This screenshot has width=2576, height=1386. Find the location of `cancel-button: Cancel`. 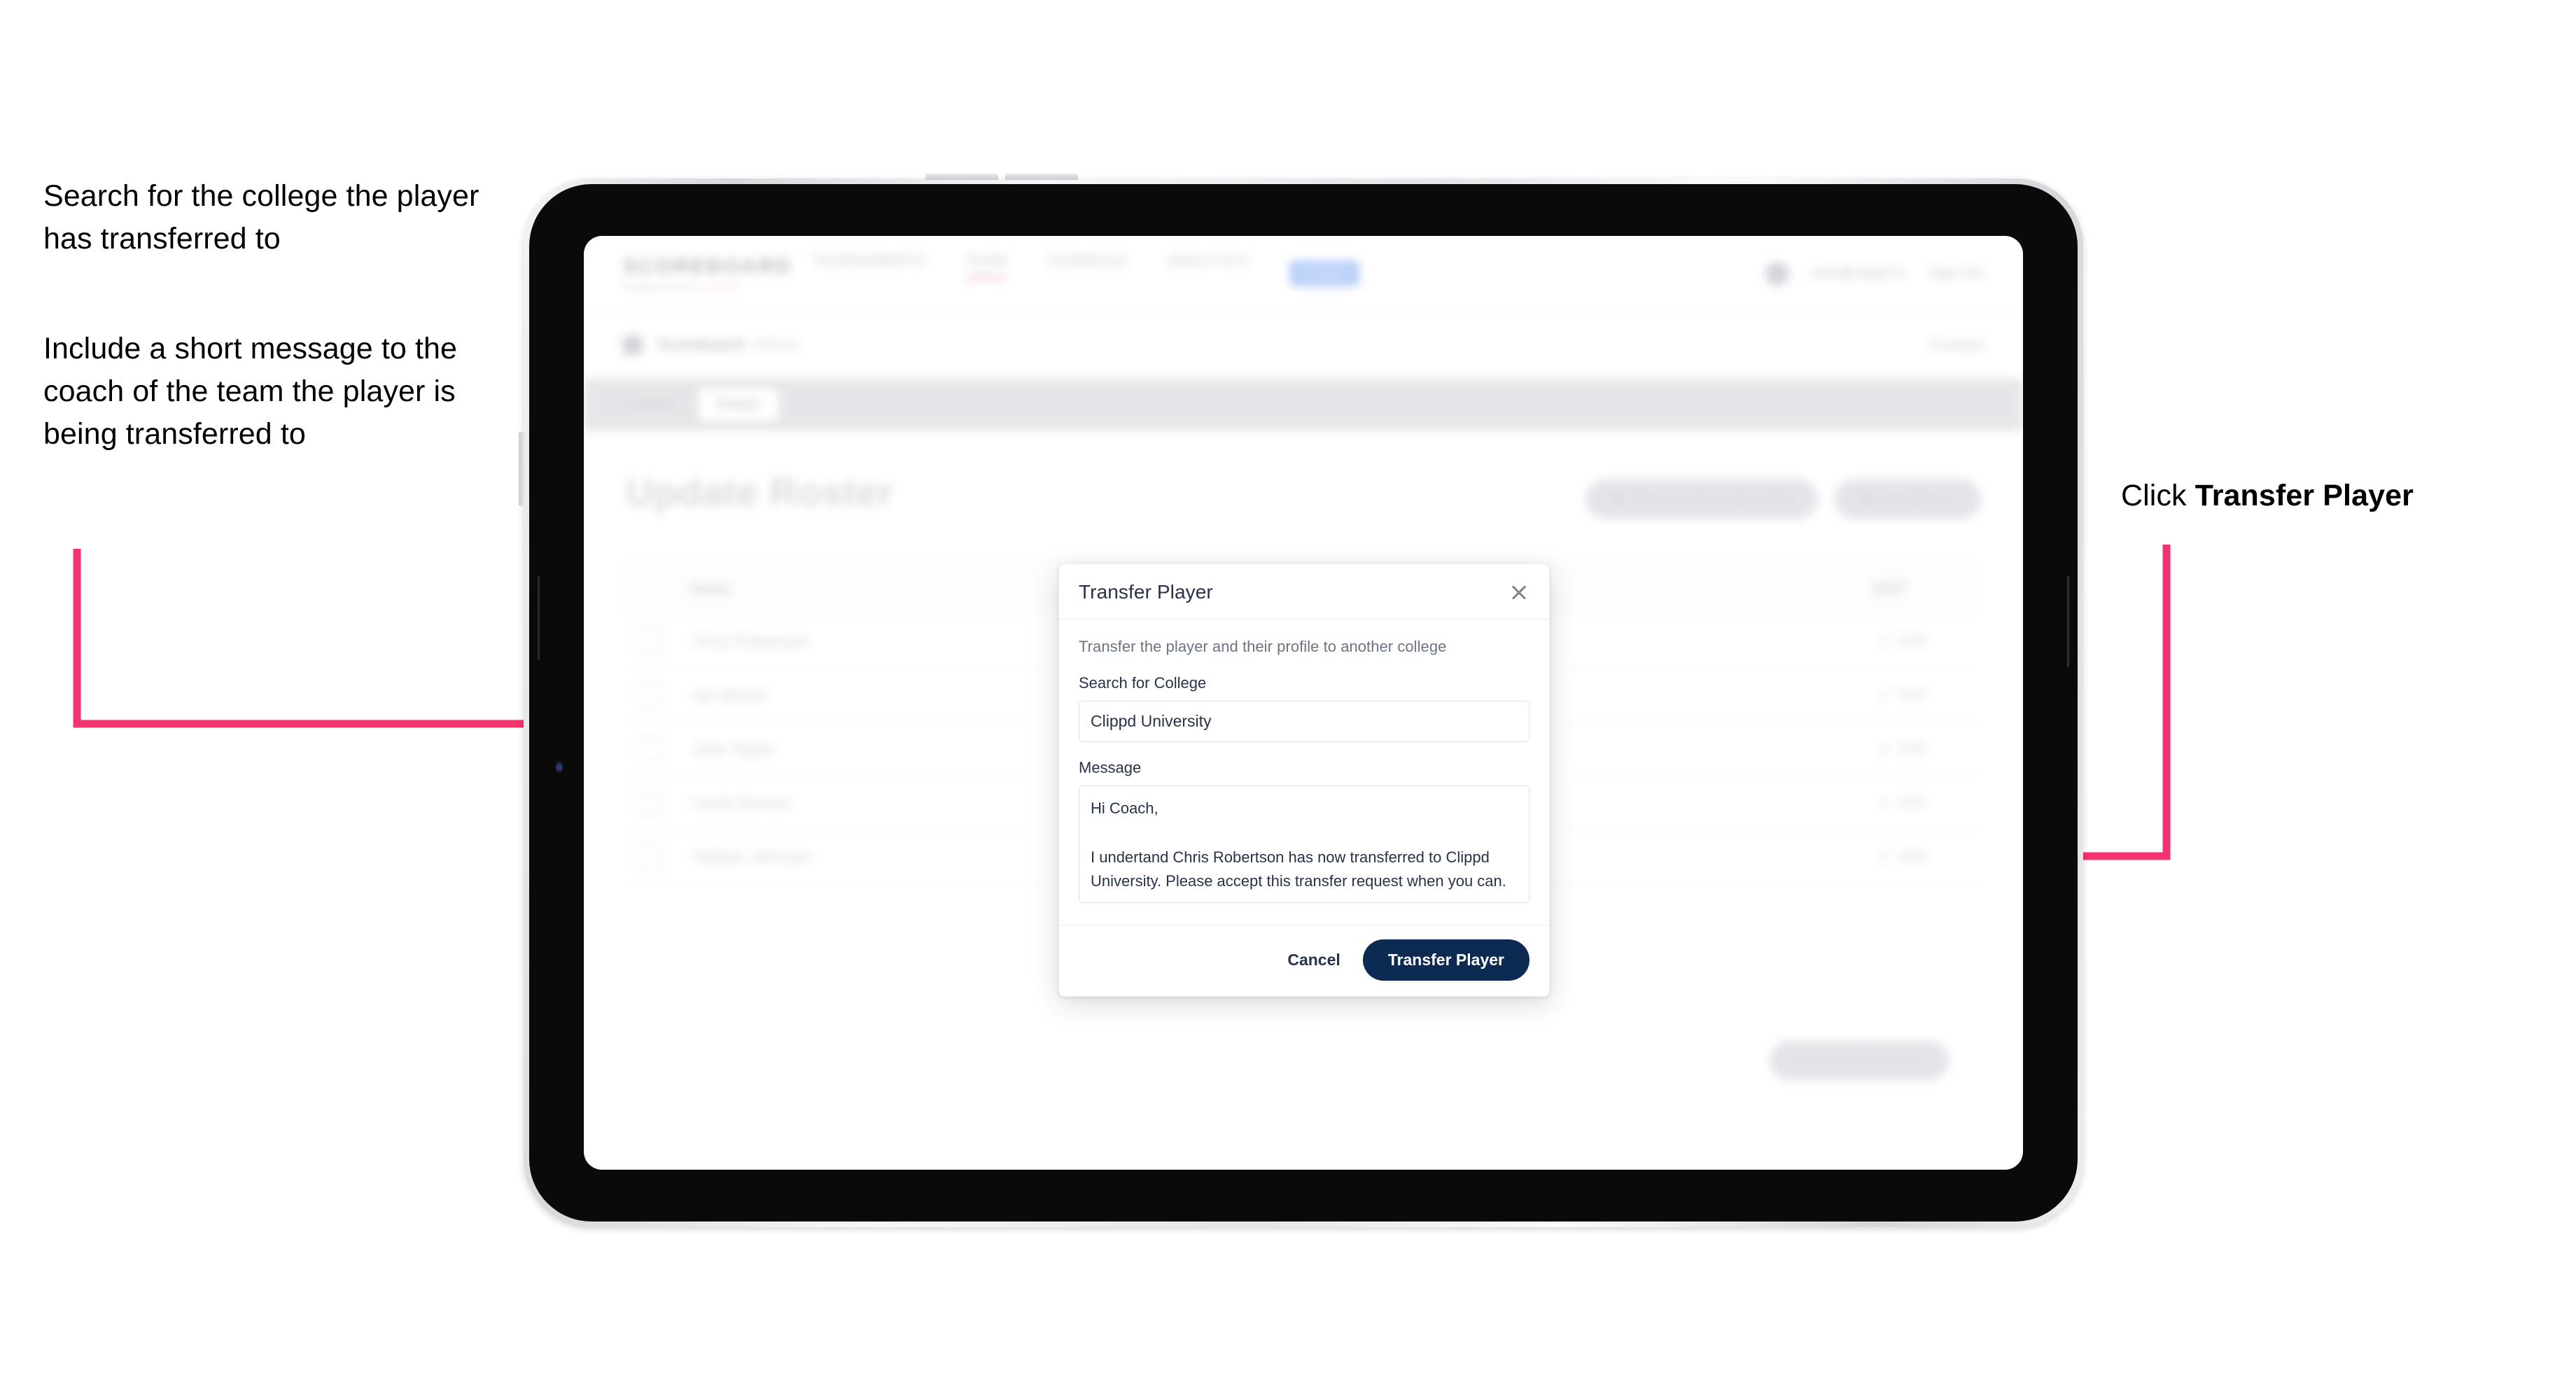

cancel-button: Cancel is located at coordinates (1313, 960).